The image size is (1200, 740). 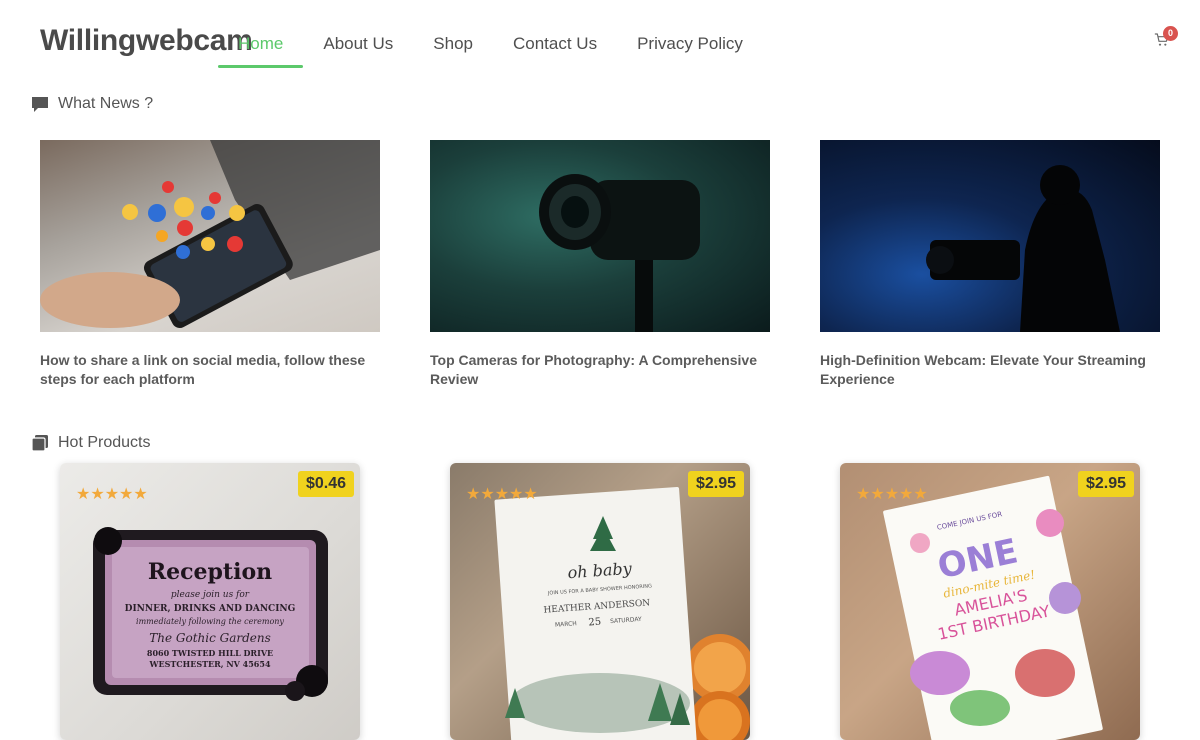 I want to click on hot-products-header: Hot Products, so click(x=90, y=443).